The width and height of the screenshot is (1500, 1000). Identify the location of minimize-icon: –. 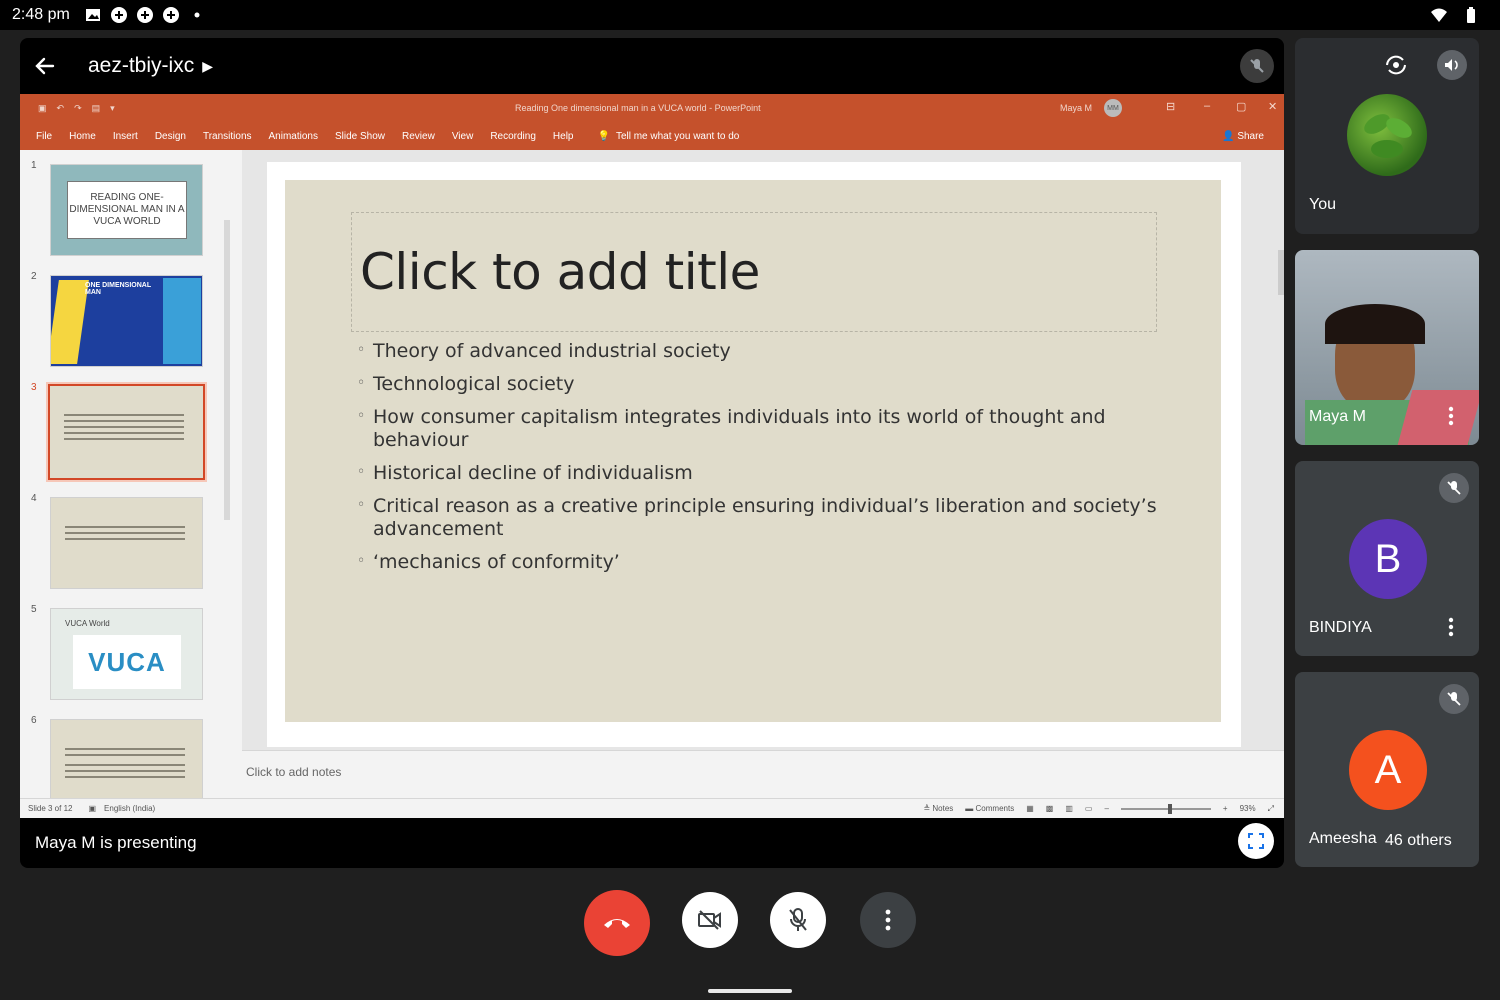
(1207, 106).